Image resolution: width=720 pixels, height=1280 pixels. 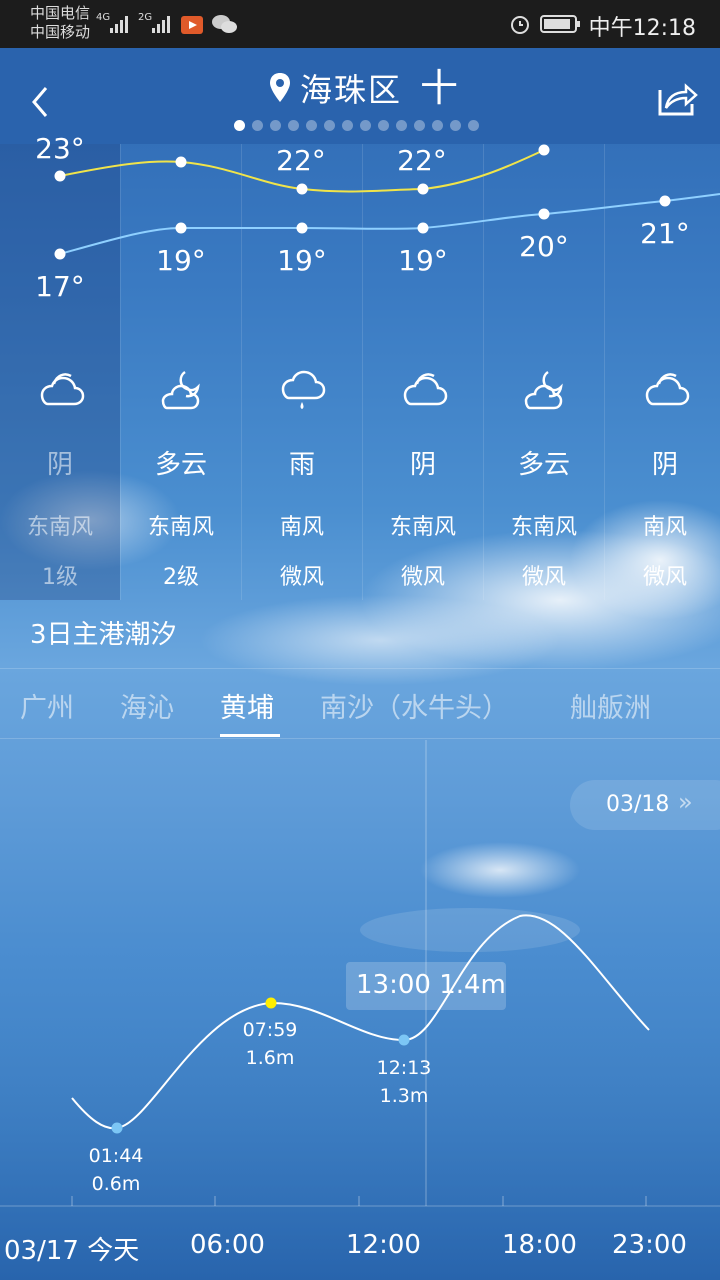 I want to click on tooltip-text: 13:00 1.4m, so click(x=431, y=985).